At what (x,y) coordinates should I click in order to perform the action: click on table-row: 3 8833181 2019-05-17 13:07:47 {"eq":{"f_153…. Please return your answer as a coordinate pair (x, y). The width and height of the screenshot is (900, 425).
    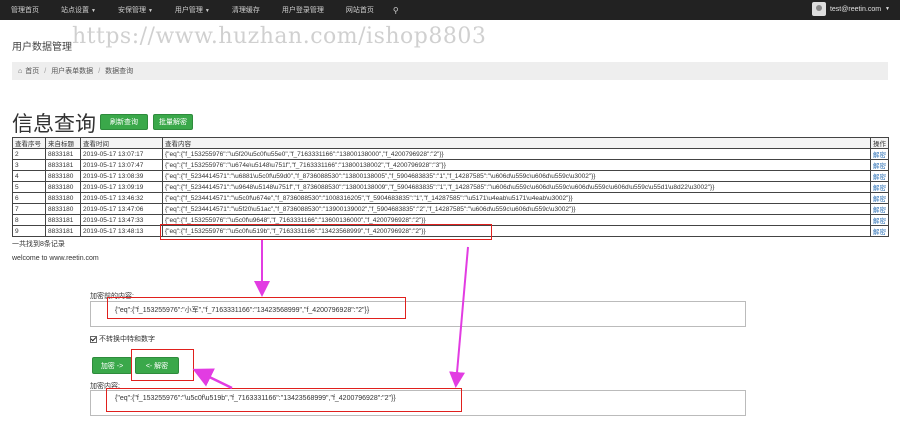
    Looking at the image, I should click on (450, 165).